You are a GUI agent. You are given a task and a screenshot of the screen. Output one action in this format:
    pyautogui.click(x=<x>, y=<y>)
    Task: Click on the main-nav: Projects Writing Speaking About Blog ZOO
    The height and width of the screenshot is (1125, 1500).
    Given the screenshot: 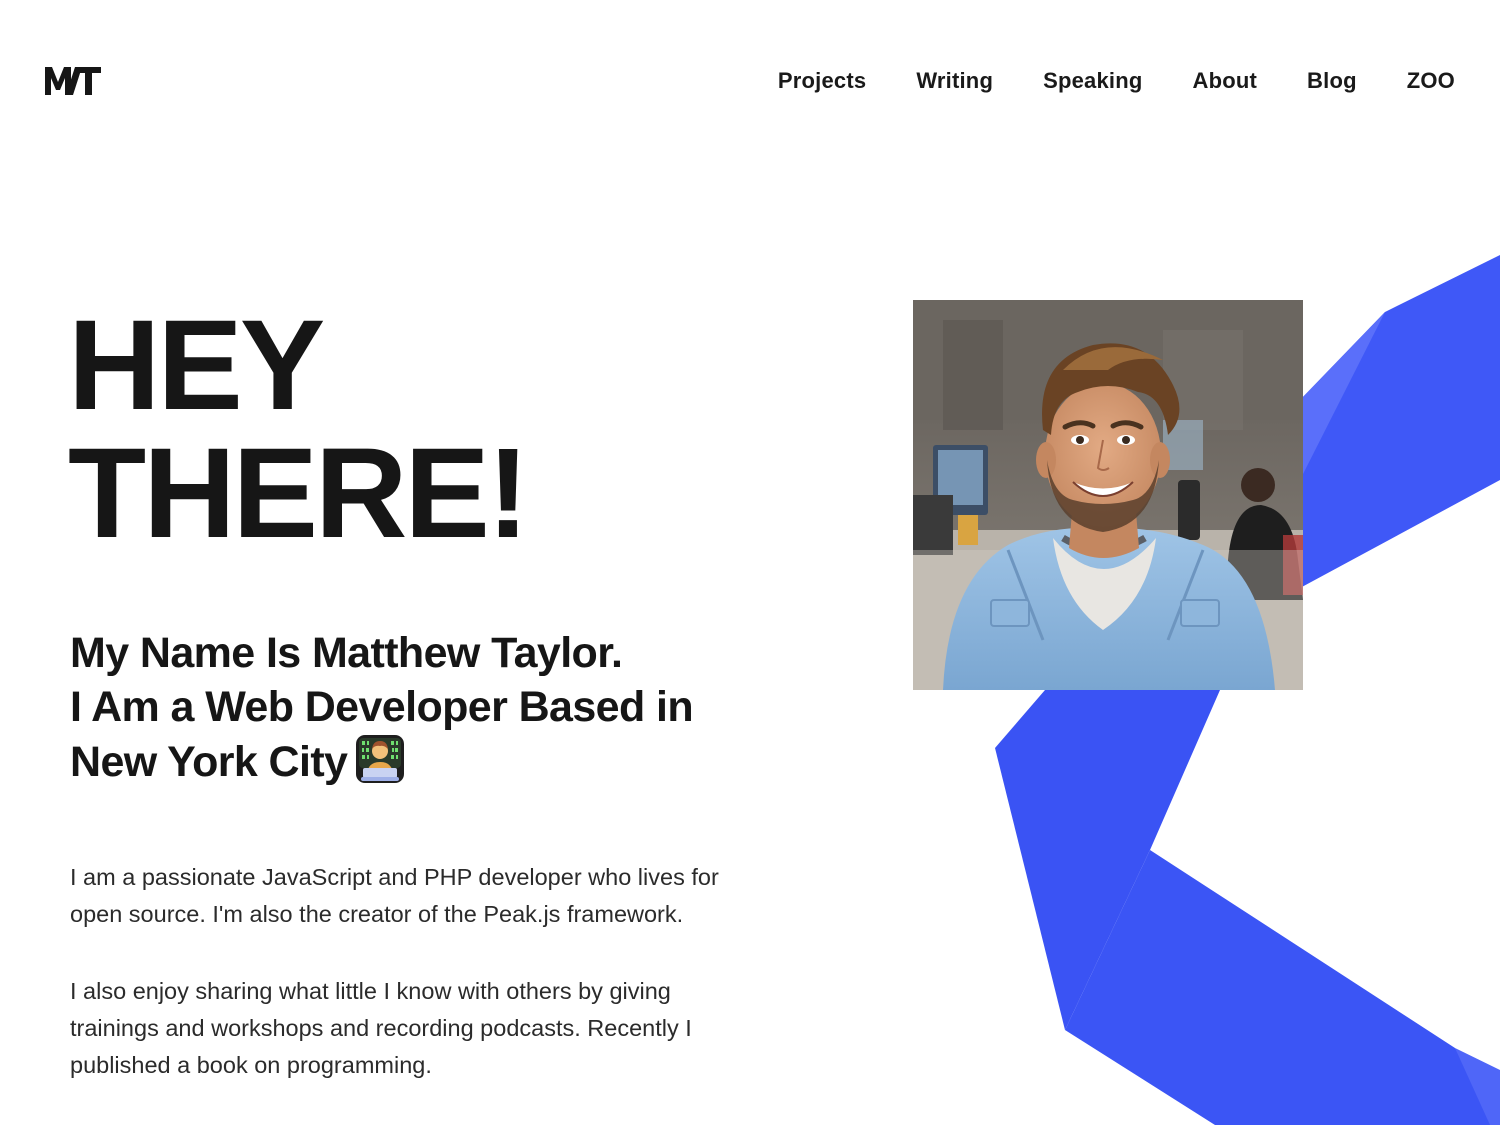 What is the action you would take?
    pyautogui.click(x=1116, y=81)
    